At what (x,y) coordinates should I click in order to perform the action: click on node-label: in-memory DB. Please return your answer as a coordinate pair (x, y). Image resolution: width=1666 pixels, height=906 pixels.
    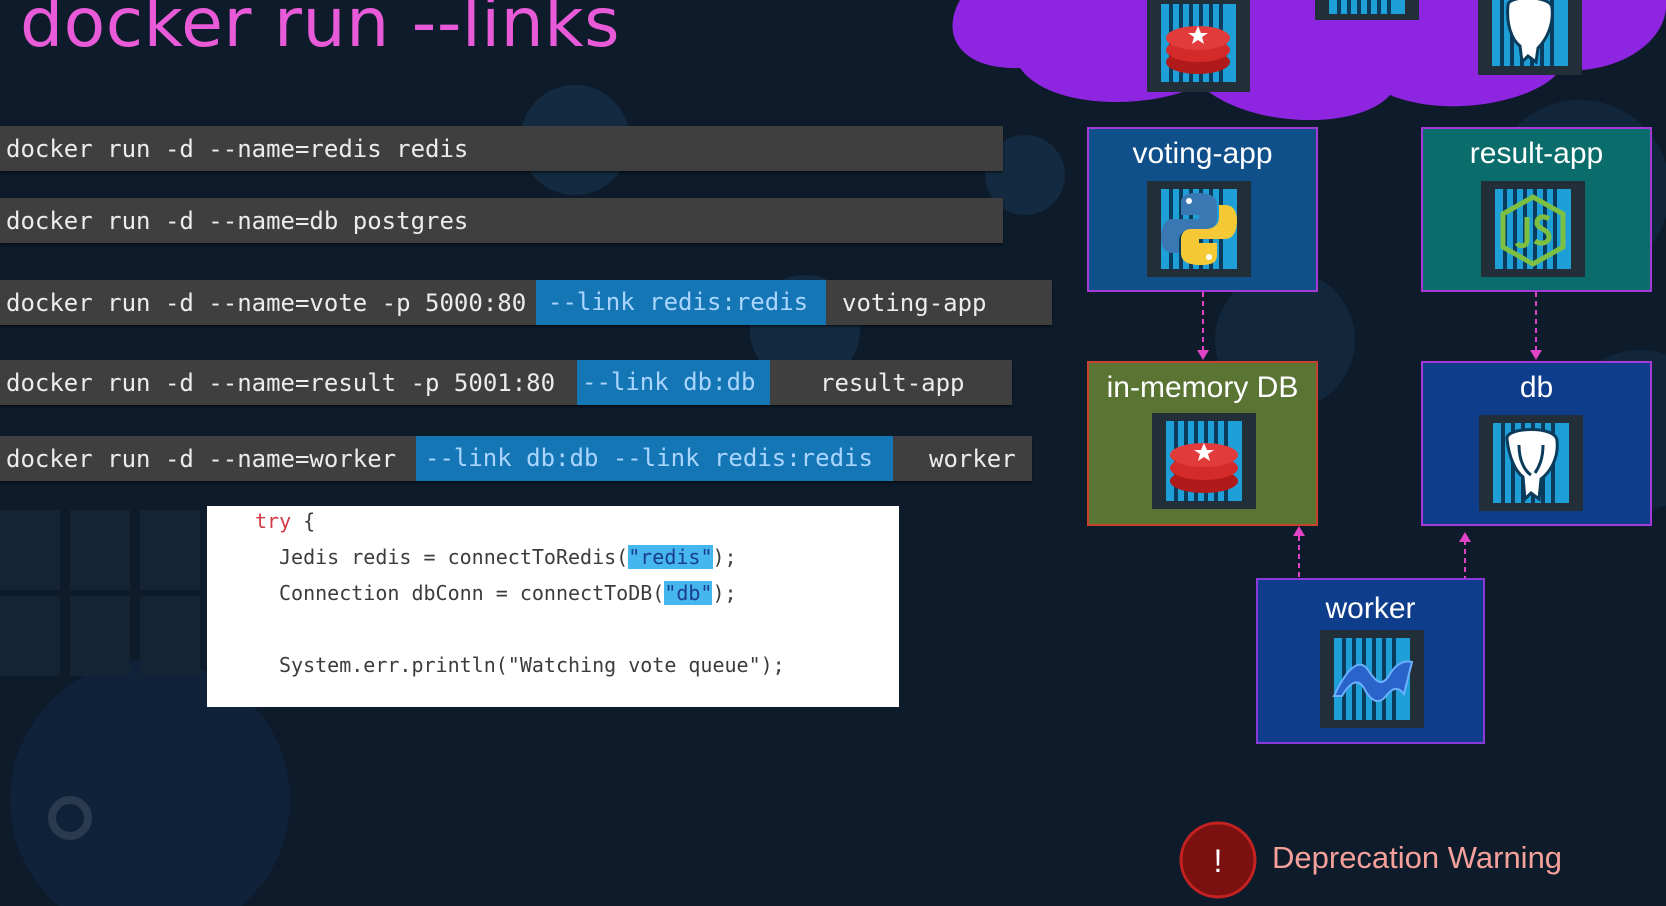
    Looking at the image, I should click on (1202, 387).